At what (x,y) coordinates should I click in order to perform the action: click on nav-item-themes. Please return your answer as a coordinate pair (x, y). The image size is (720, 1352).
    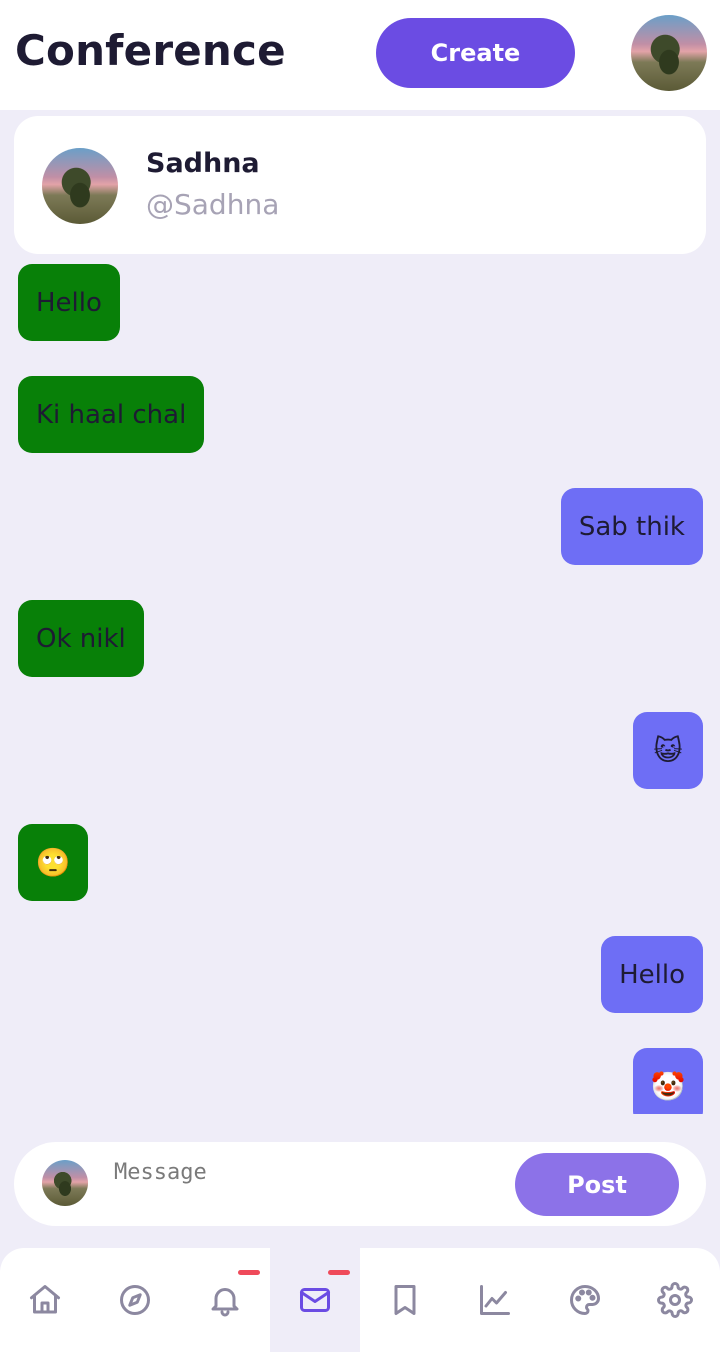
    Looking at the image, I should click on (585, 1300).